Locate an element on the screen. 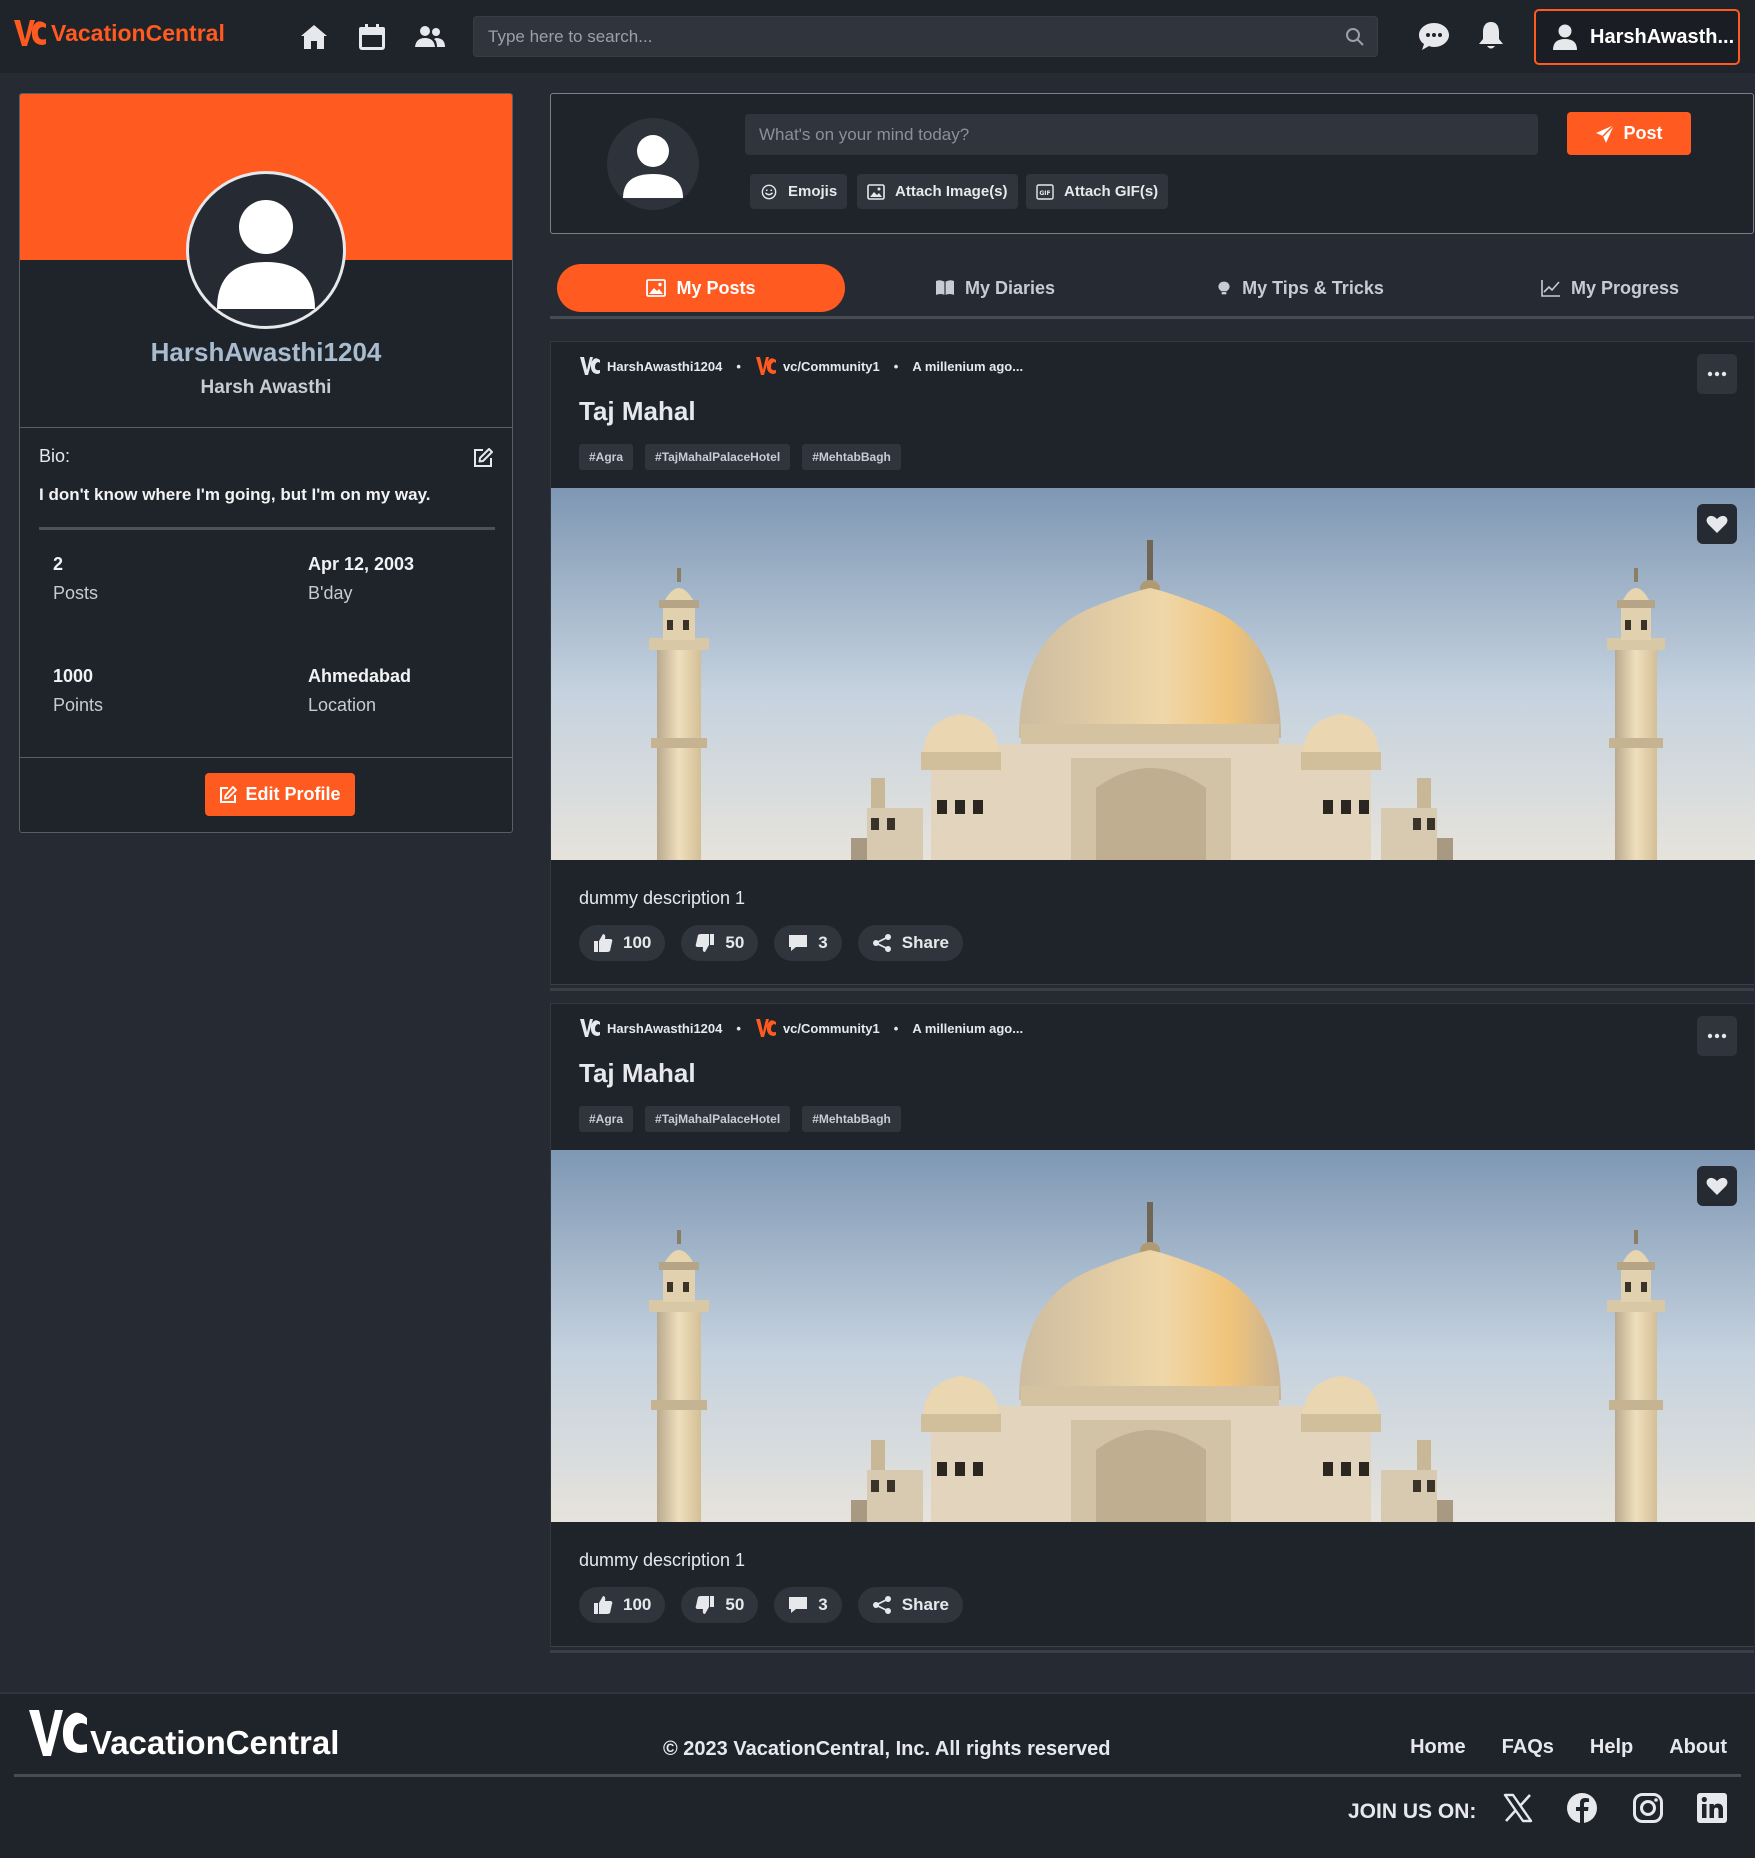  users-icon is located at coordinates (430, 37).